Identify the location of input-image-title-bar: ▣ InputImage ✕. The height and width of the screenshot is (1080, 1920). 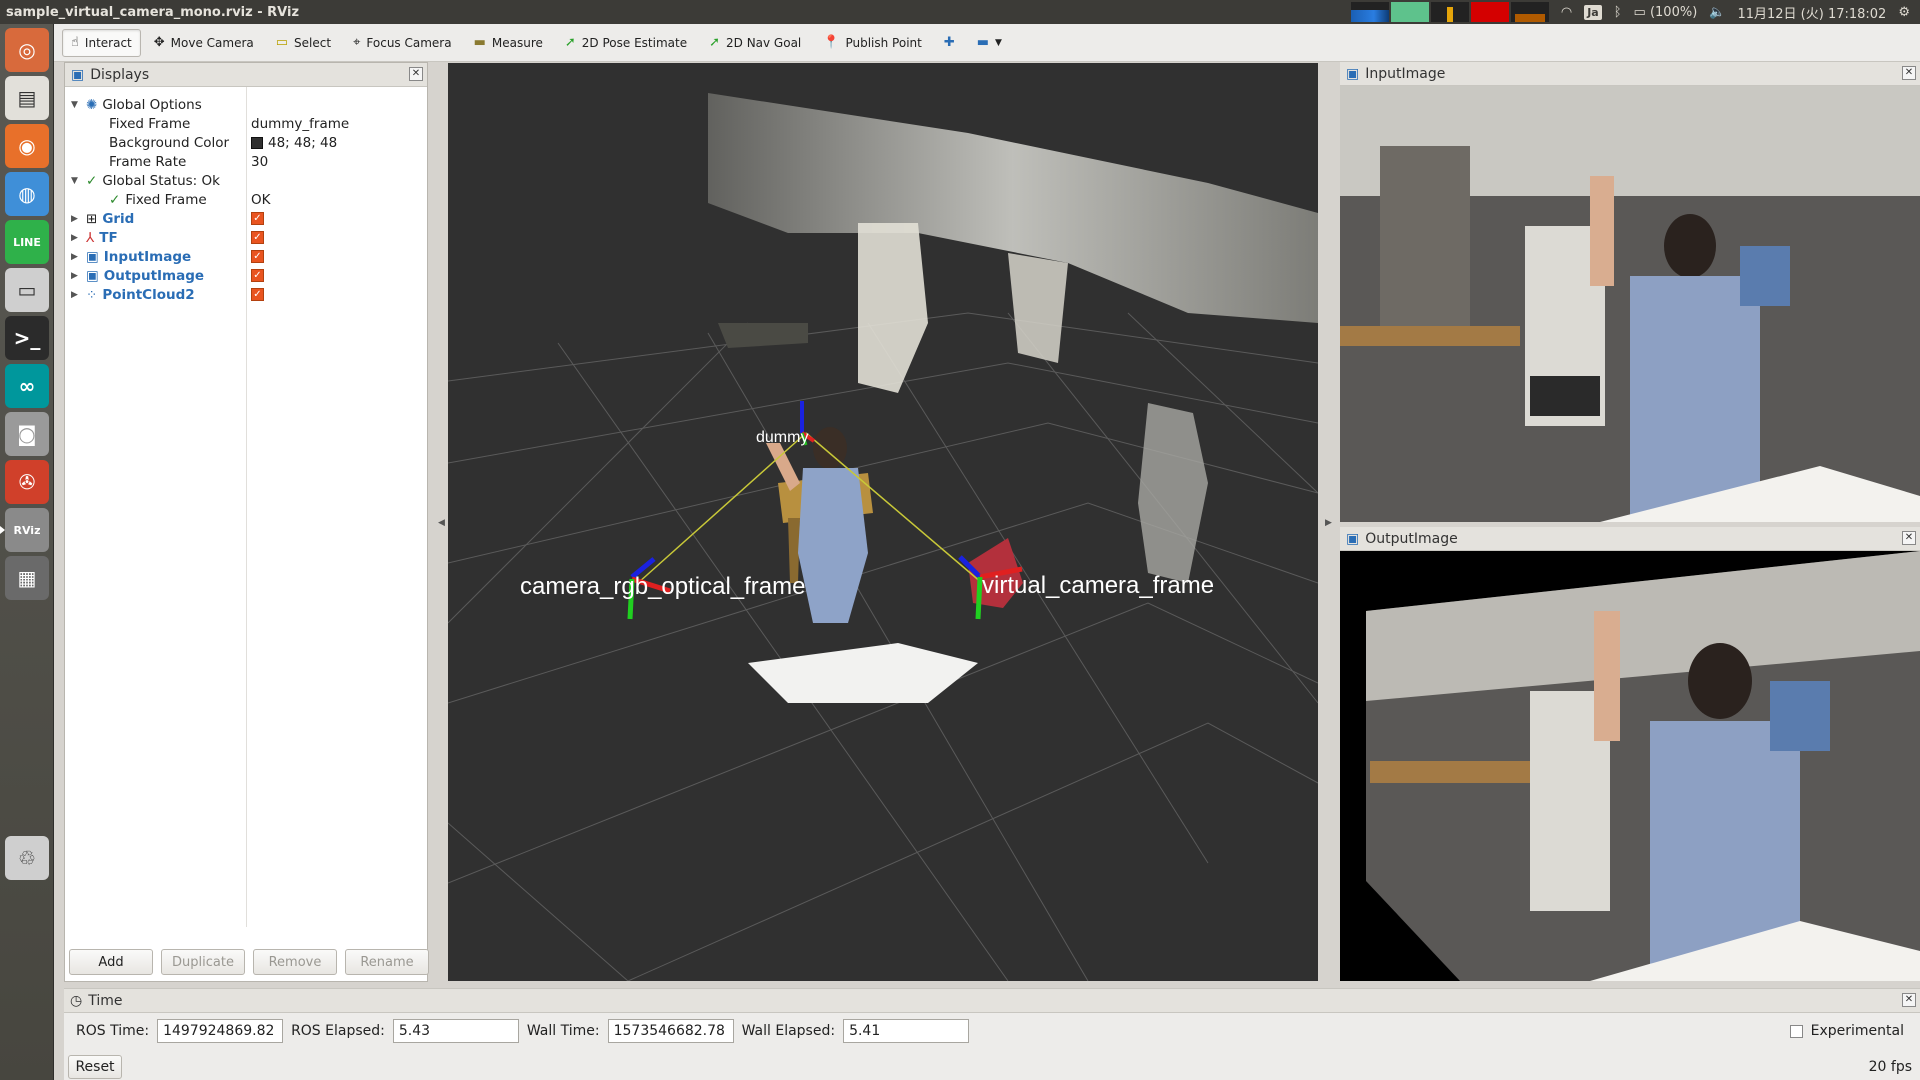
(1630, 74).